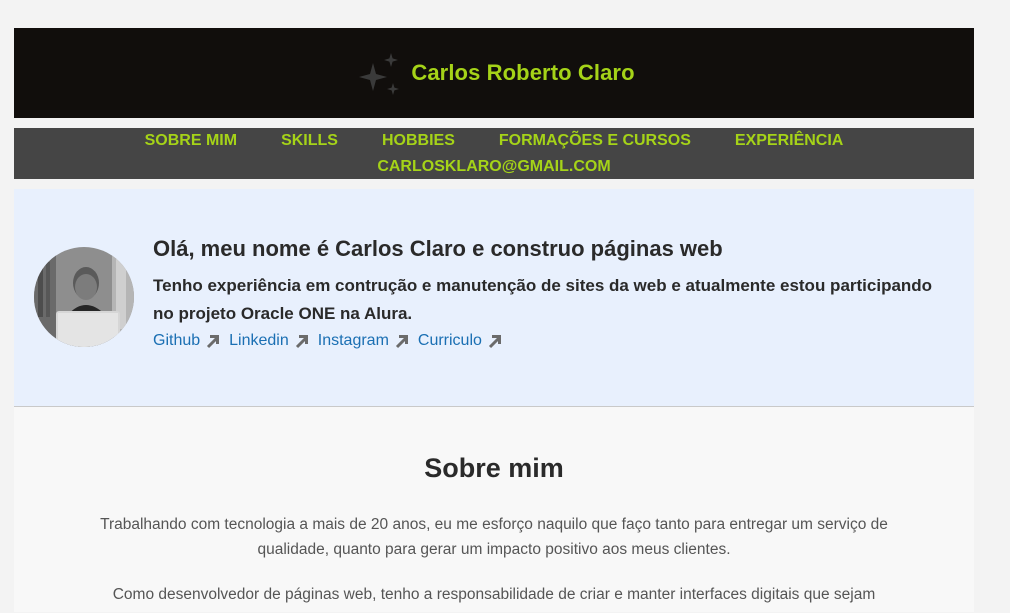  What do you see at coordinates (84, 297) in the screenshot?
I see `avatar` at bounding box center [84, 297].